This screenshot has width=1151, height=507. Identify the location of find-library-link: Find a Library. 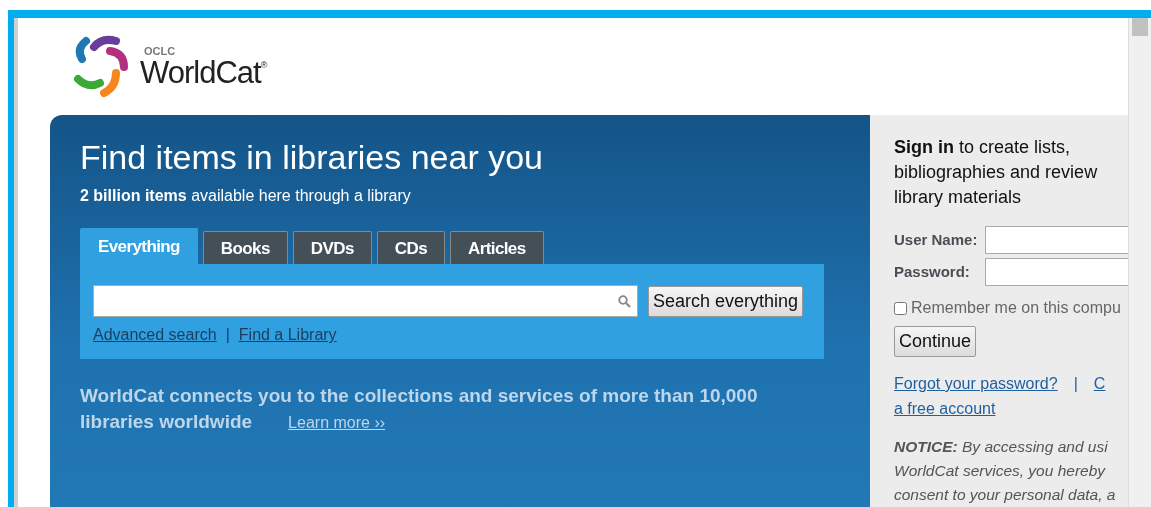
(287, 335).